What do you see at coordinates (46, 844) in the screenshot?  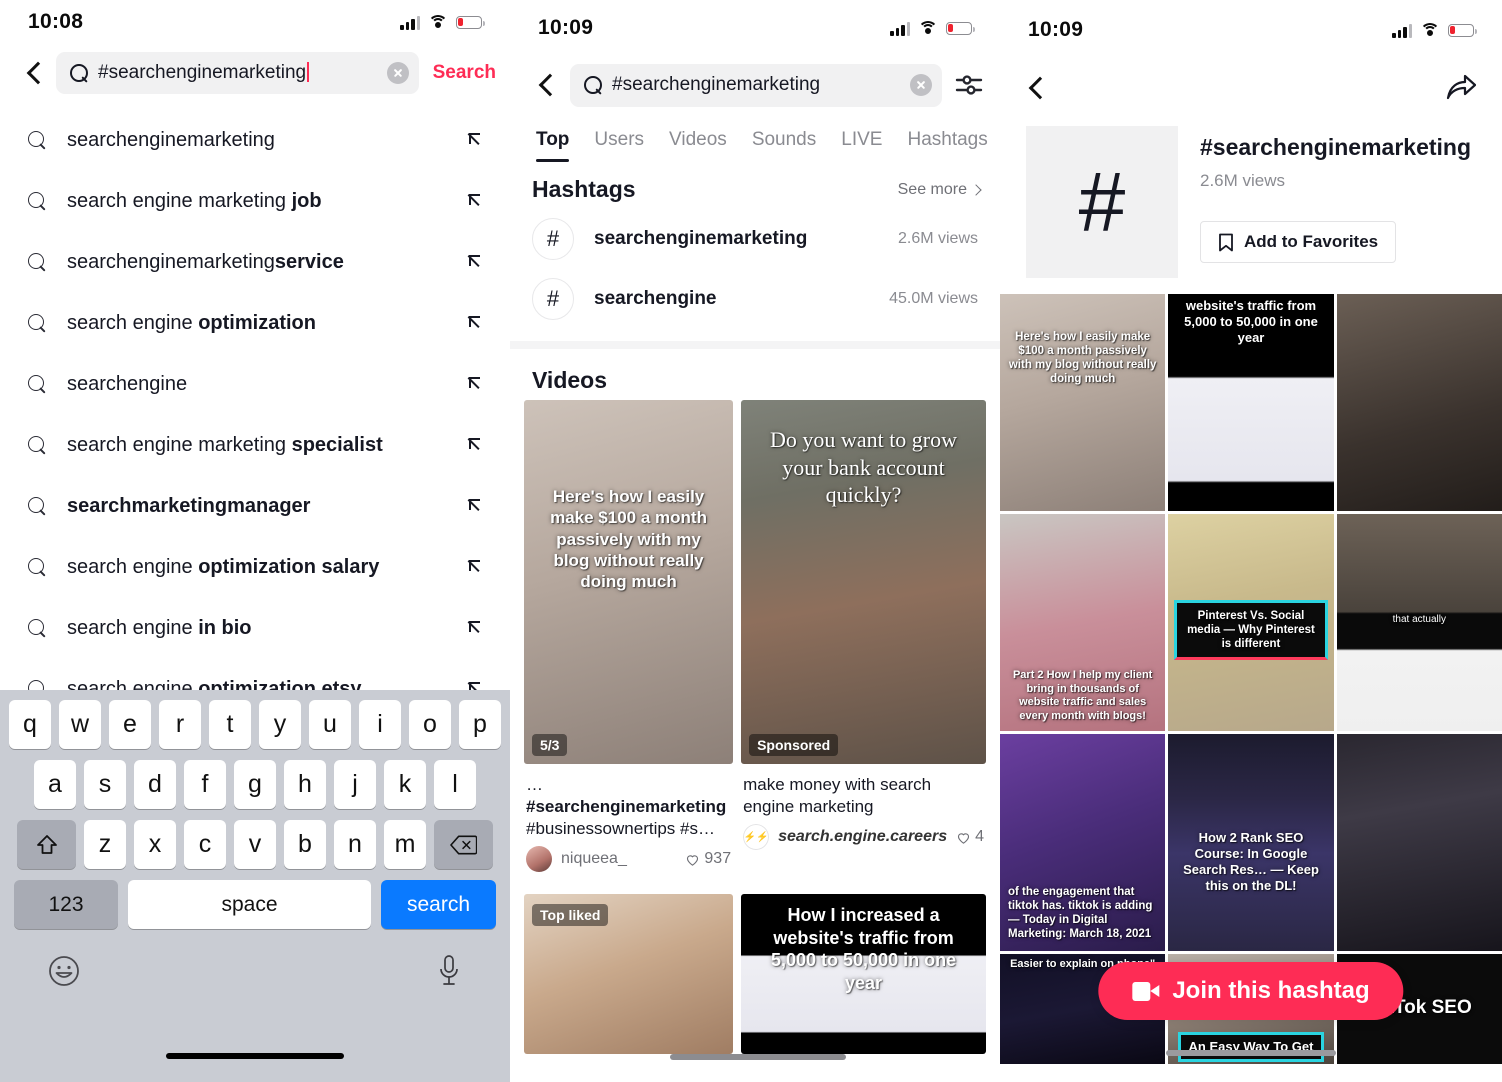 I see `shift-key` at bounding box center [46, 844].